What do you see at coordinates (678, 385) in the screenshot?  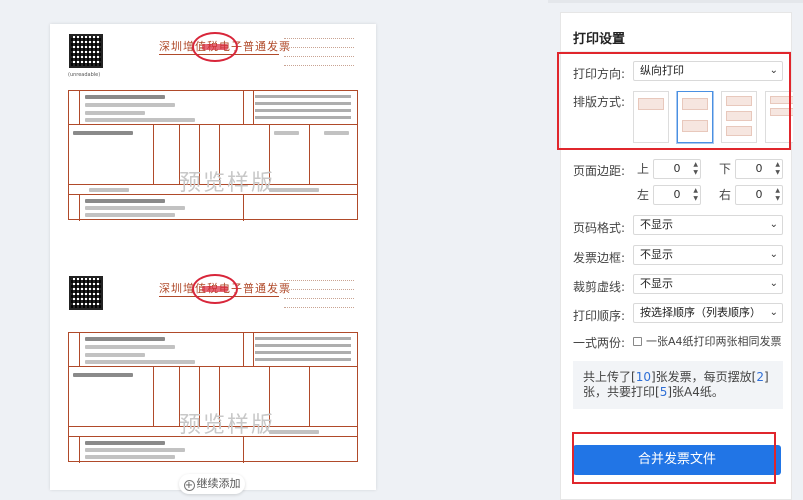 I see `summary-box: 共上传了[10]张发票，每页摆放[2]张，共要打印[5]张A4纸。` at bounding box center [678, 385].